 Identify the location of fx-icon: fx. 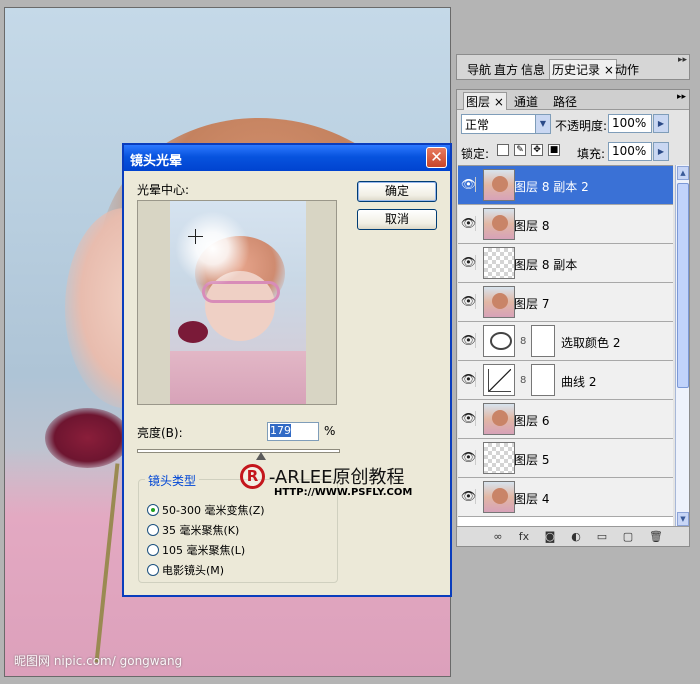
(524, 537).